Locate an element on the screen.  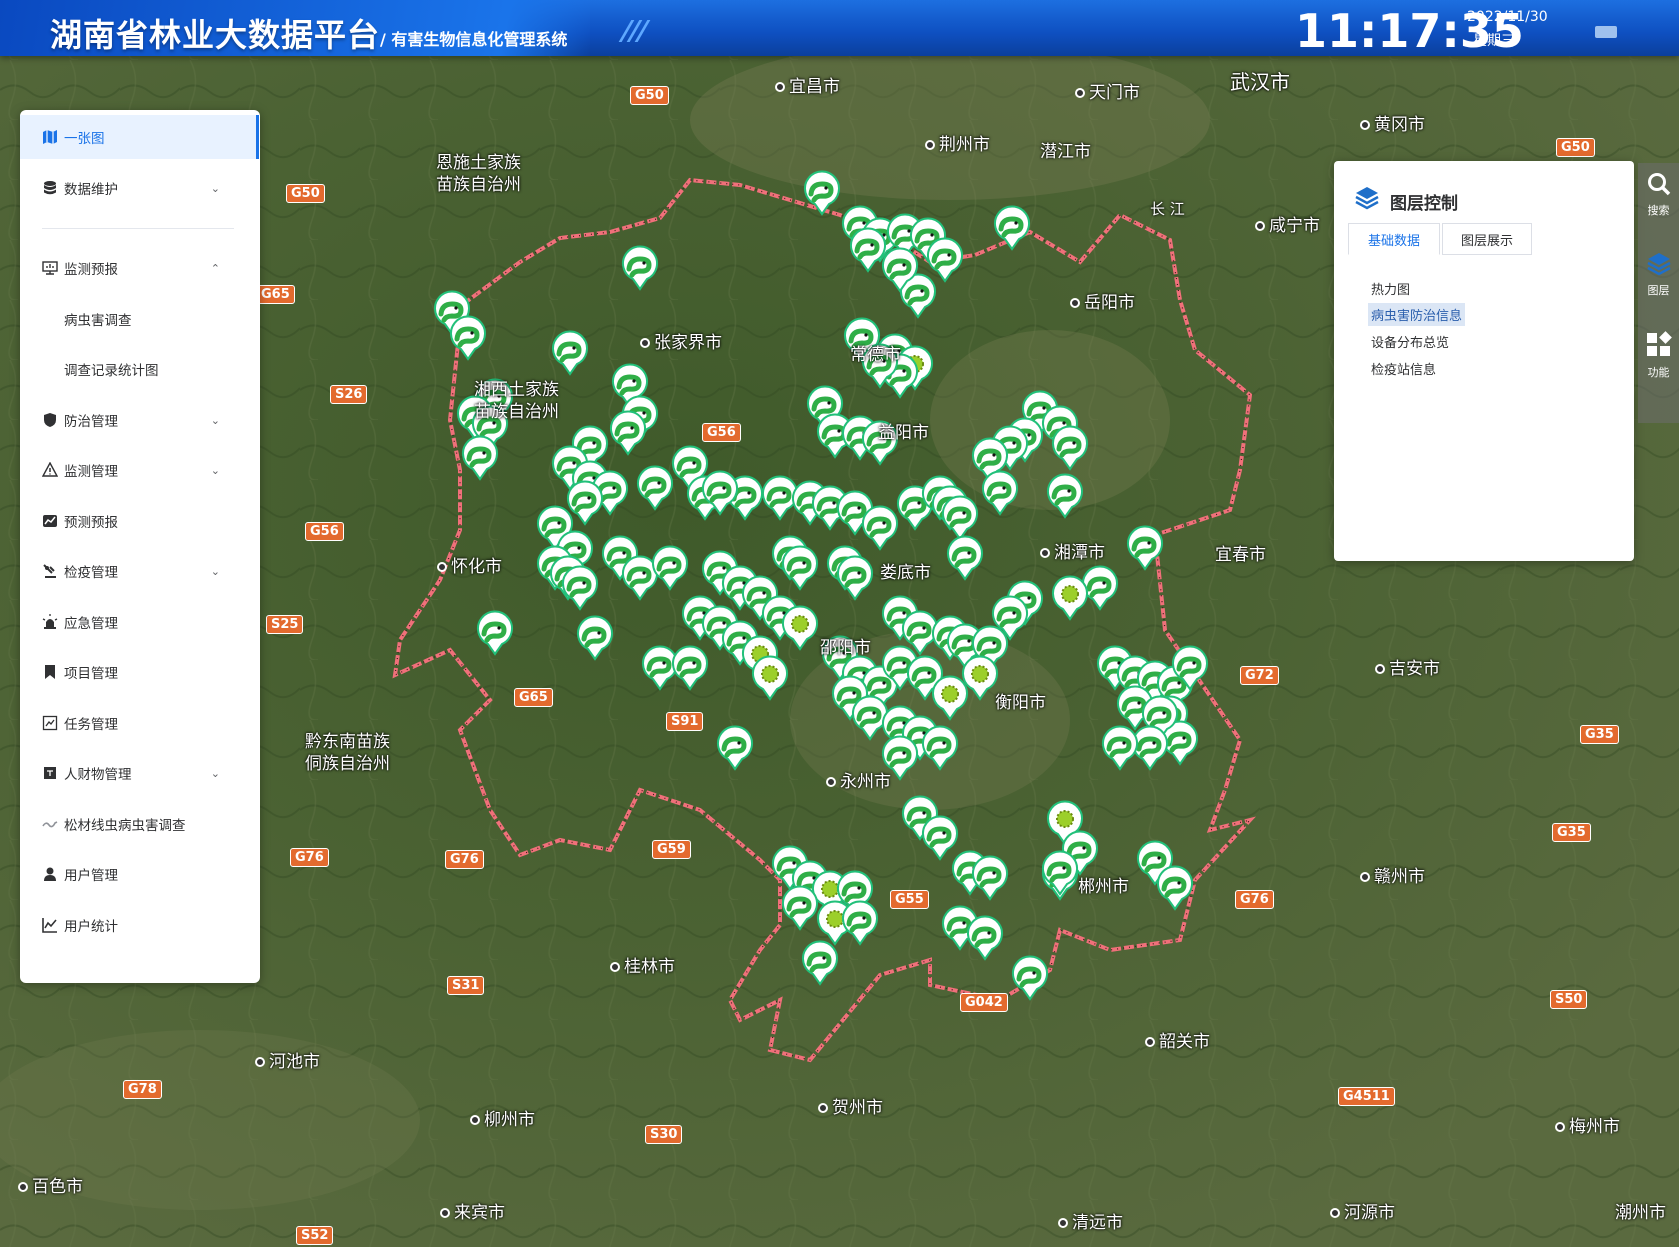
city-label: 张家界市 is located at coordinates (681, 340).